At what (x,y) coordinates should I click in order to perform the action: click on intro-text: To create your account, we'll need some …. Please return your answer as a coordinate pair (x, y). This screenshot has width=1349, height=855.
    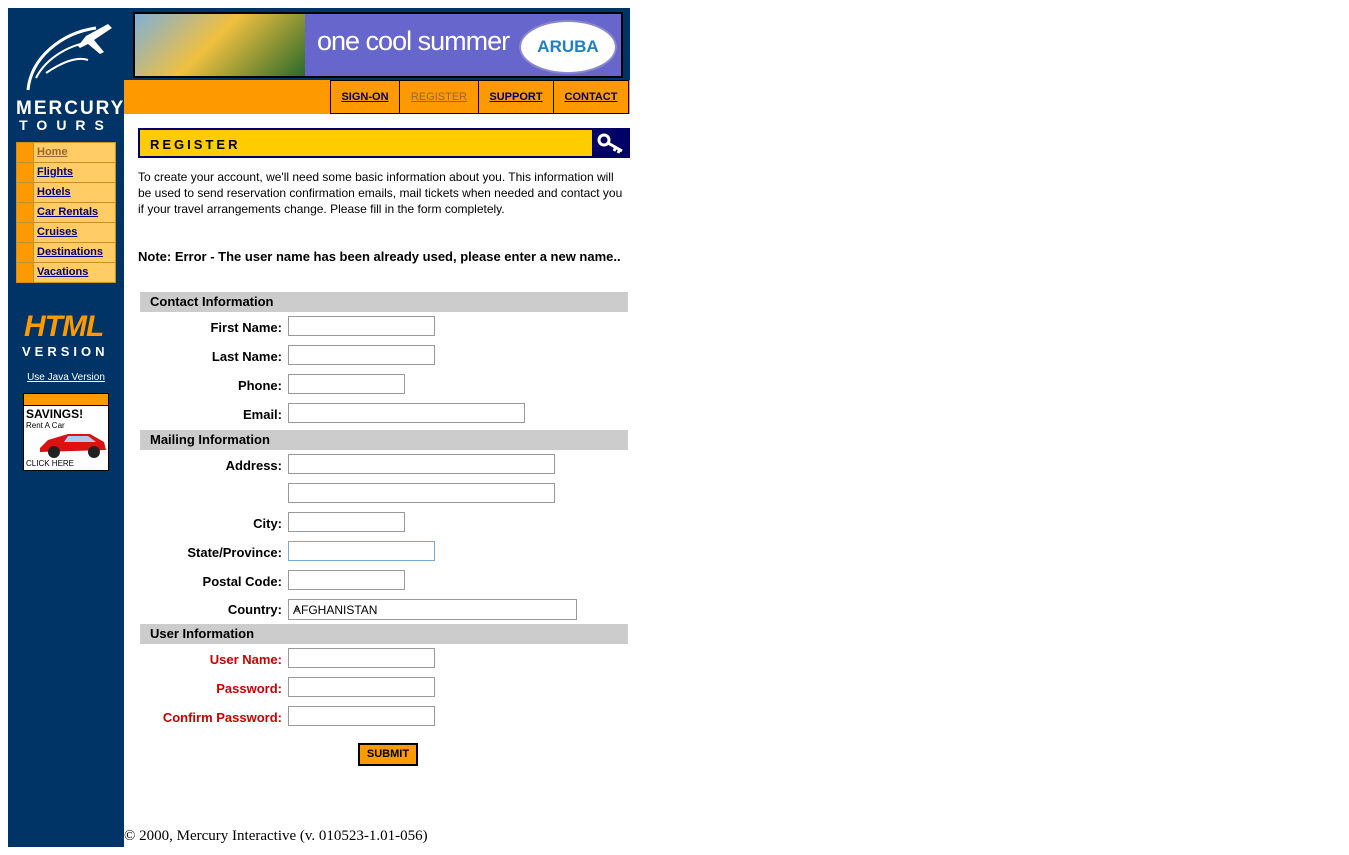
    Looking at the image, I should click on (380, 193).